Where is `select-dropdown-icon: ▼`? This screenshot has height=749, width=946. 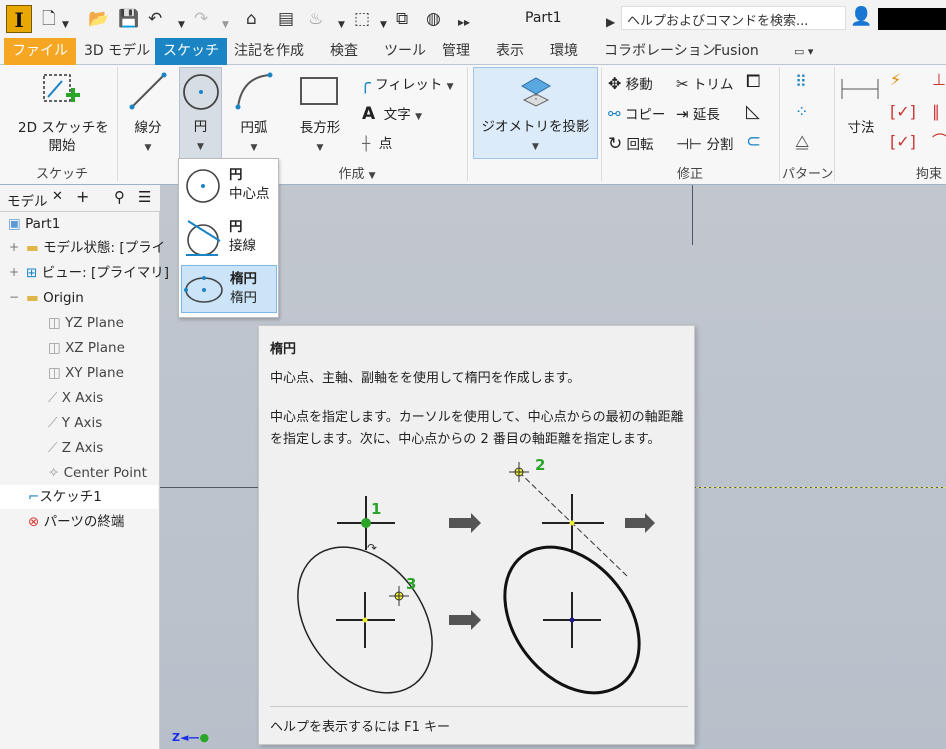 select-dropdown-icon: ▼ is located at coordinates (383, 25).